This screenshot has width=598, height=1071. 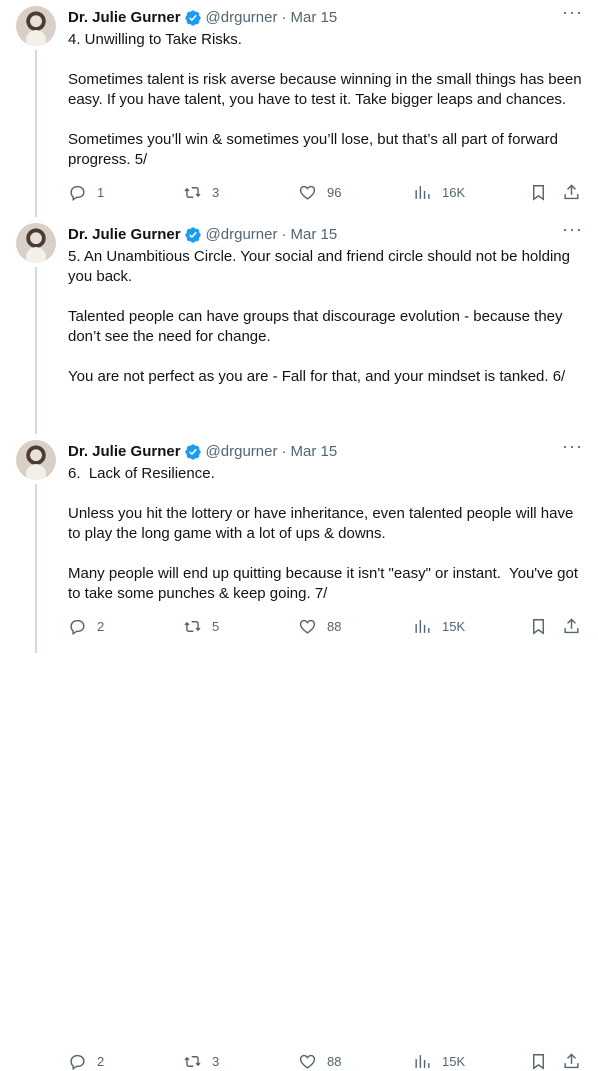 What do you see at coordinates (86, 1061) in the screenshot?
I see `reply-button: 2` at bounding box center [86, 1061].